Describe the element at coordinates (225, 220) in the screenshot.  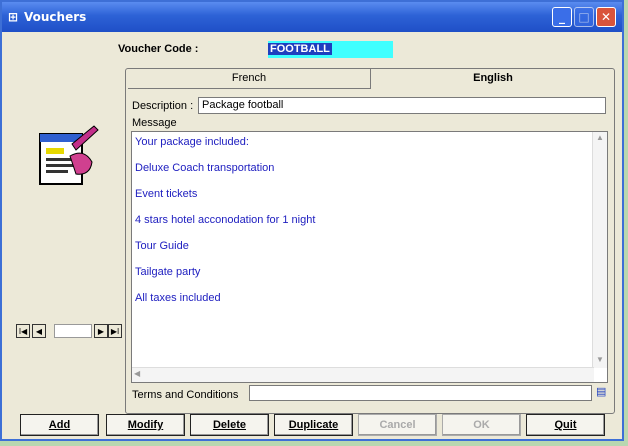
I see `message-line: 4 stars hotel acconodation for 1 night` at that location.